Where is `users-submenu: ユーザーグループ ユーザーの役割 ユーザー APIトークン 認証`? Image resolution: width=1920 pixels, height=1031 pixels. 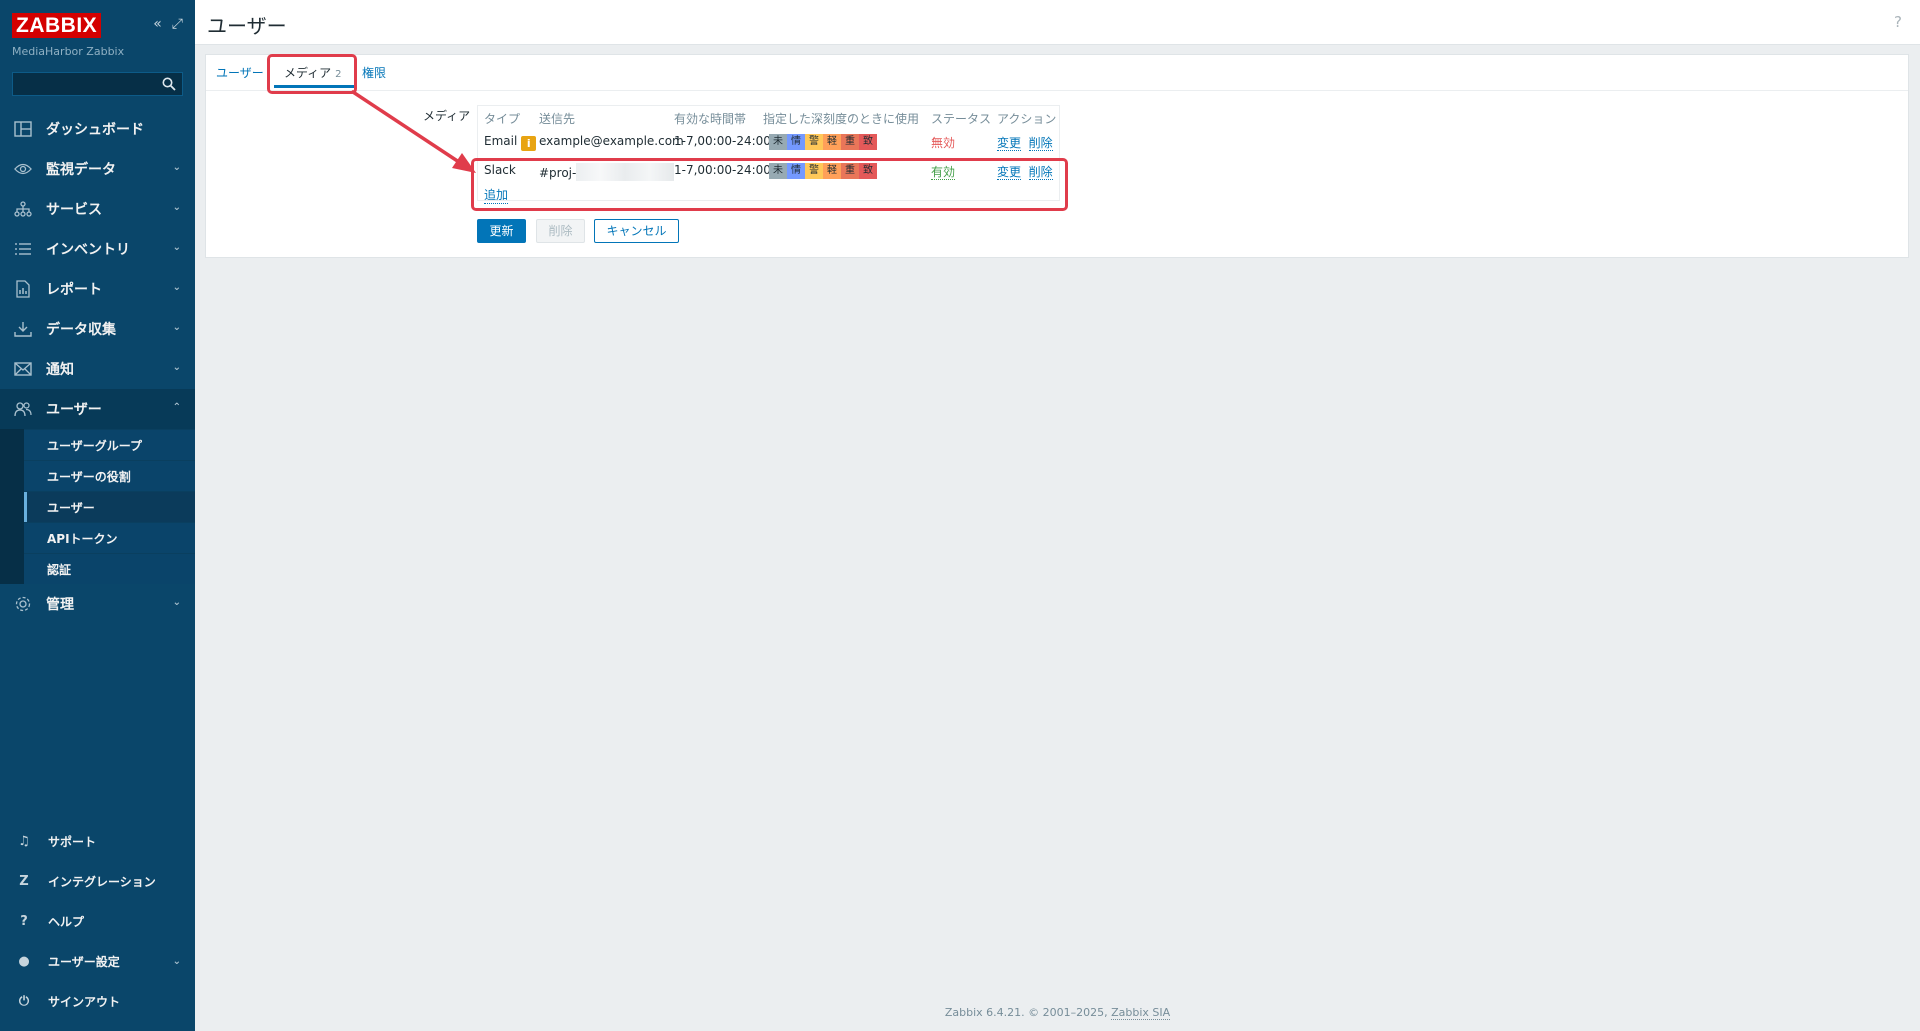
users-submenu: ユーザーグループ ユーザーの役割 ユーザー APIトークン 認証 is located at coordinates (97, 506).